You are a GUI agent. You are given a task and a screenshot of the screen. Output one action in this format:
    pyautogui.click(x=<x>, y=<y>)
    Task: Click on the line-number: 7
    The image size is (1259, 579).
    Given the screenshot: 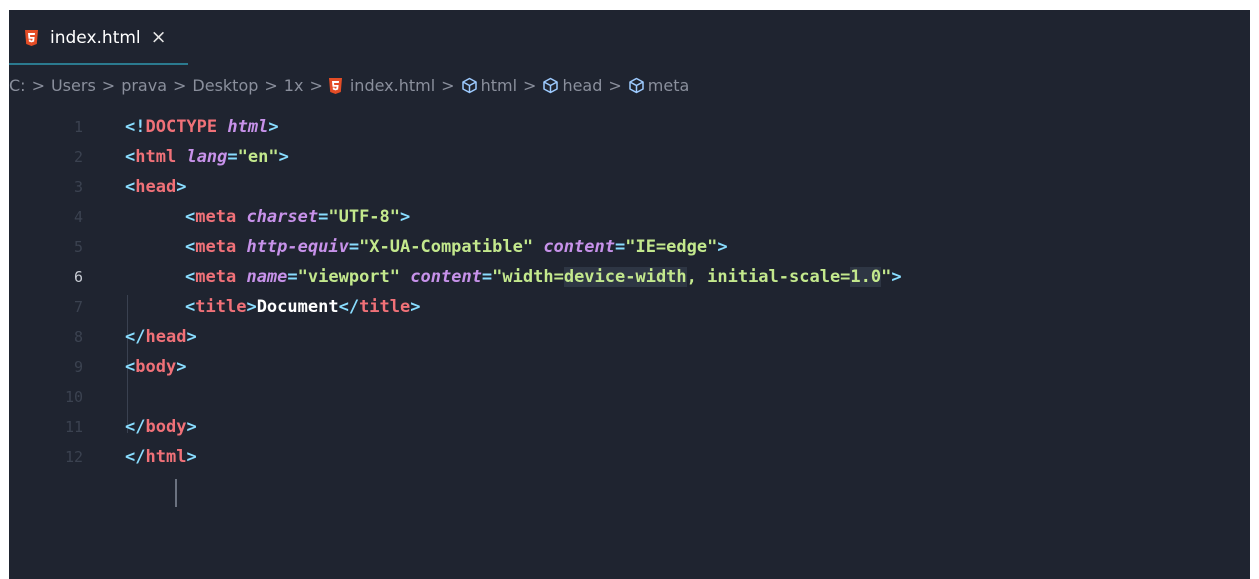 What is the action you would take?
    pyautogui.click(x=78, y=307)
    